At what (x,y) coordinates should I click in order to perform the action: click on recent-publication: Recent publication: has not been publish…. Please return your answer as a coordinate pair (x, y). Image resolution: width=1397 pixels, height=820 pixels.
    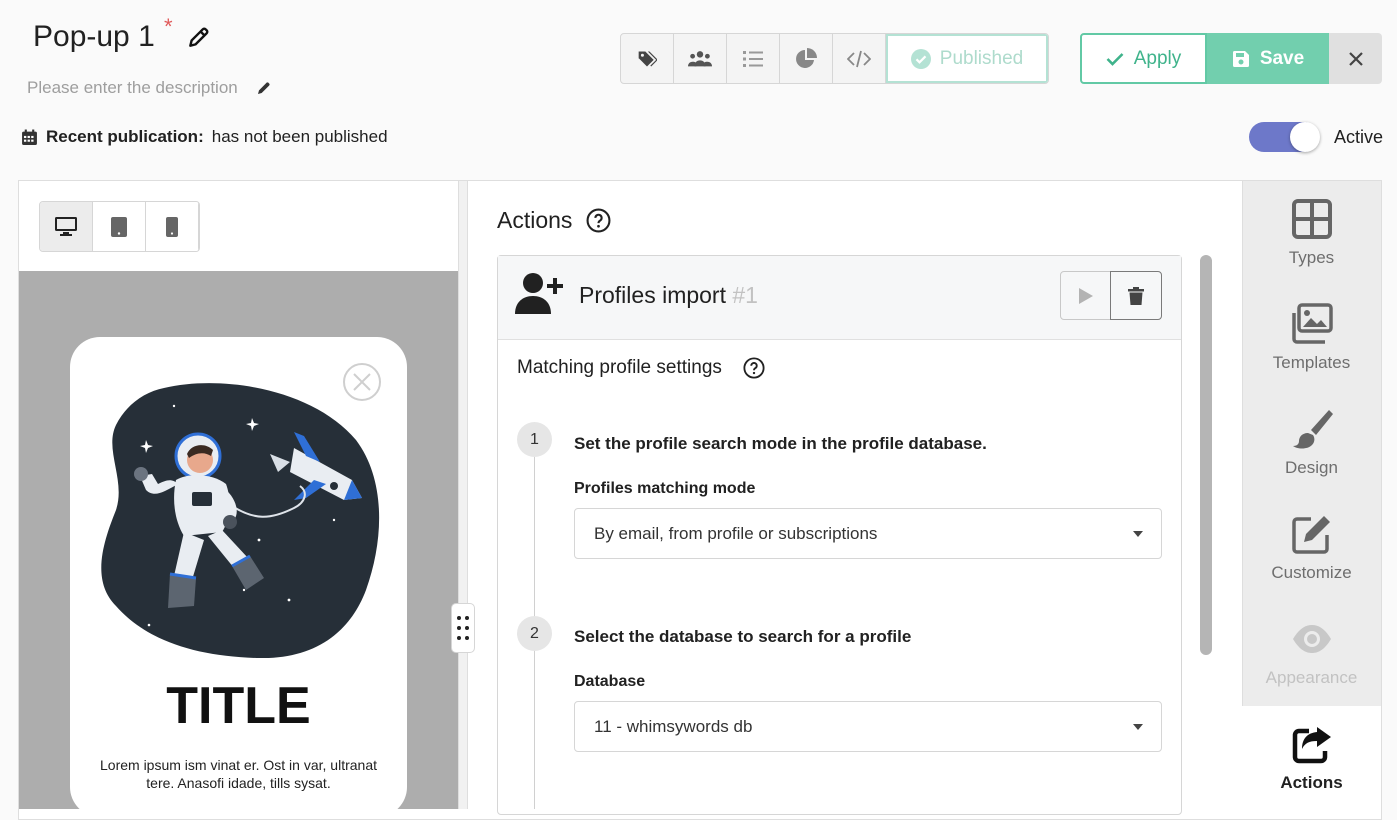
    Looking at the image, I should click on (204, 137).